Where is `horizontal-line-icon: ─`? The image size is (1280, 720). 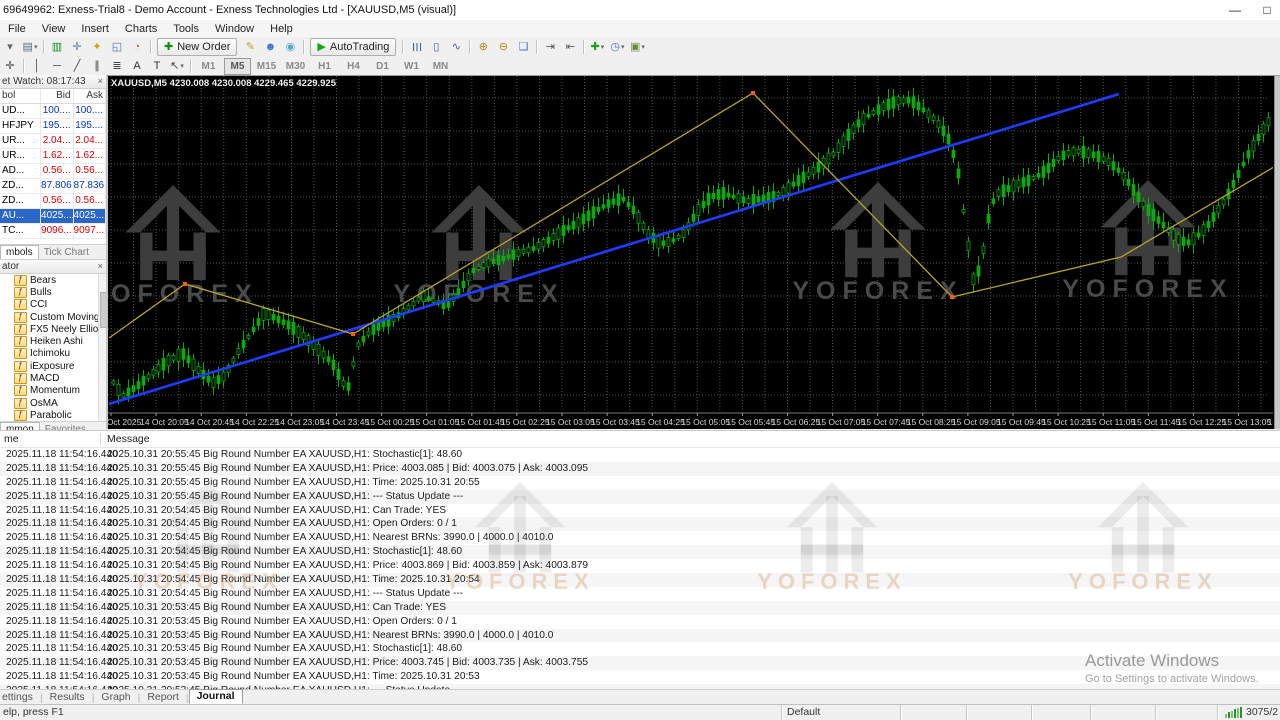 horizontal-line-icon: ─ is located at coordinates (57, 66).